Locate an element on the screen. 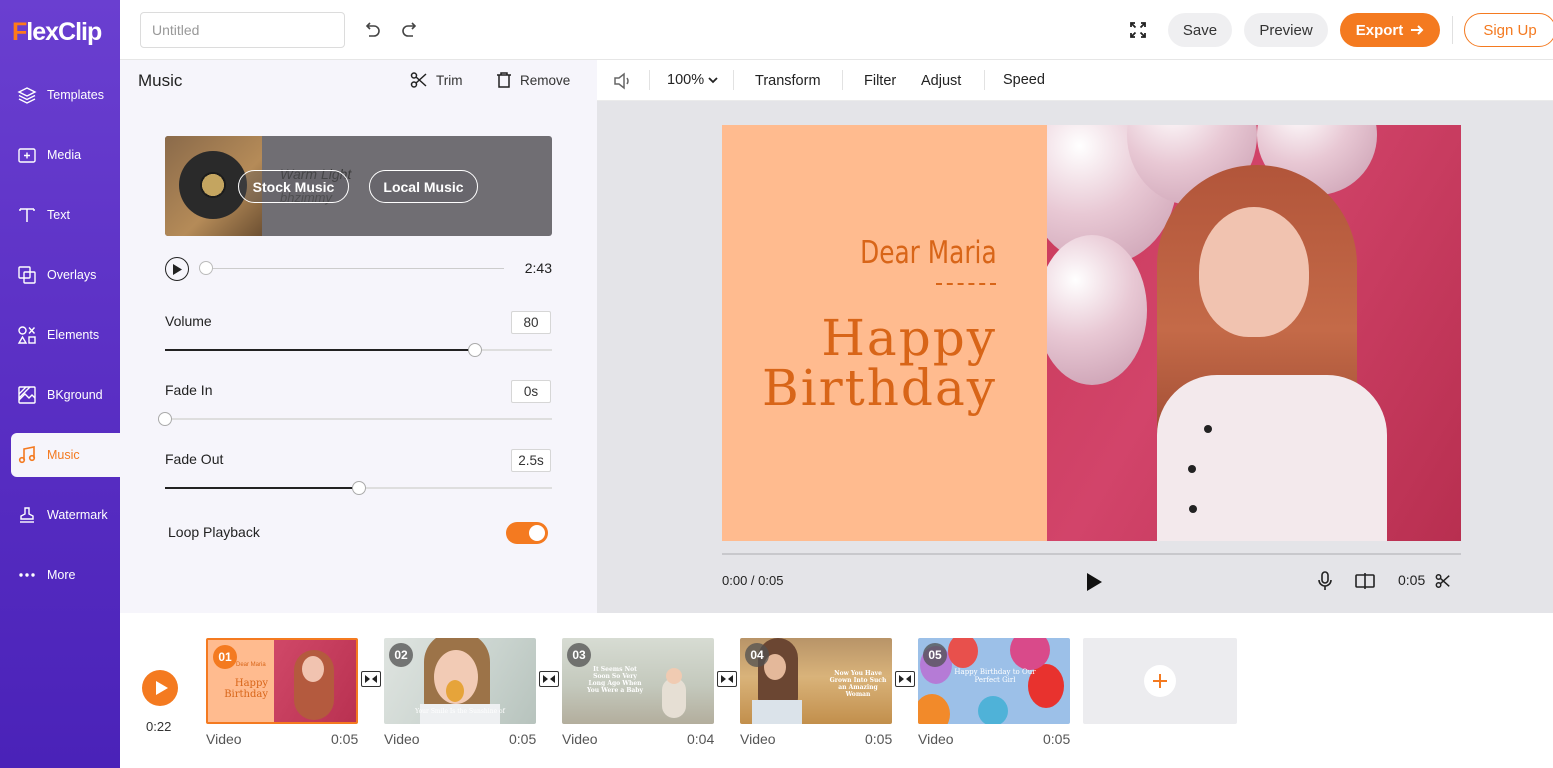 This screenshot has width=1553, height=768. add-clip-button is located at coordinates (1160, 681).